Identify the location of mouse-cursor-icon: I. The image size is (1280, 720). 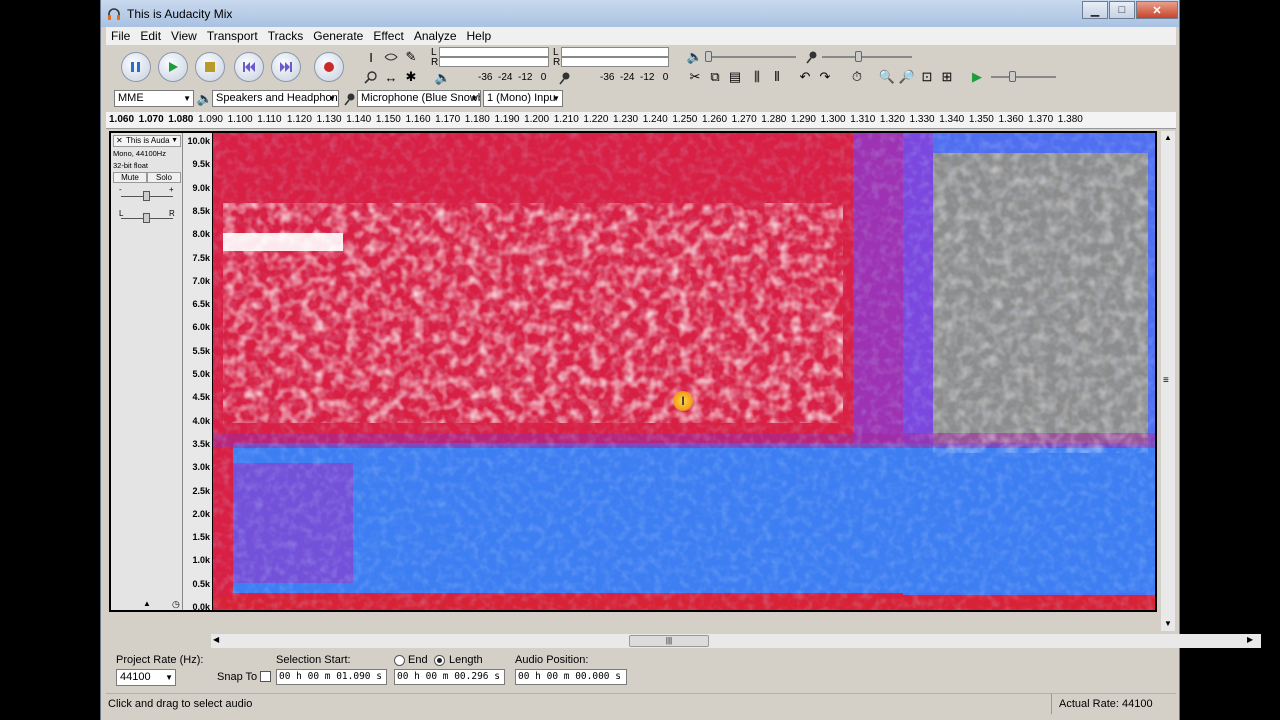
(683, 401).